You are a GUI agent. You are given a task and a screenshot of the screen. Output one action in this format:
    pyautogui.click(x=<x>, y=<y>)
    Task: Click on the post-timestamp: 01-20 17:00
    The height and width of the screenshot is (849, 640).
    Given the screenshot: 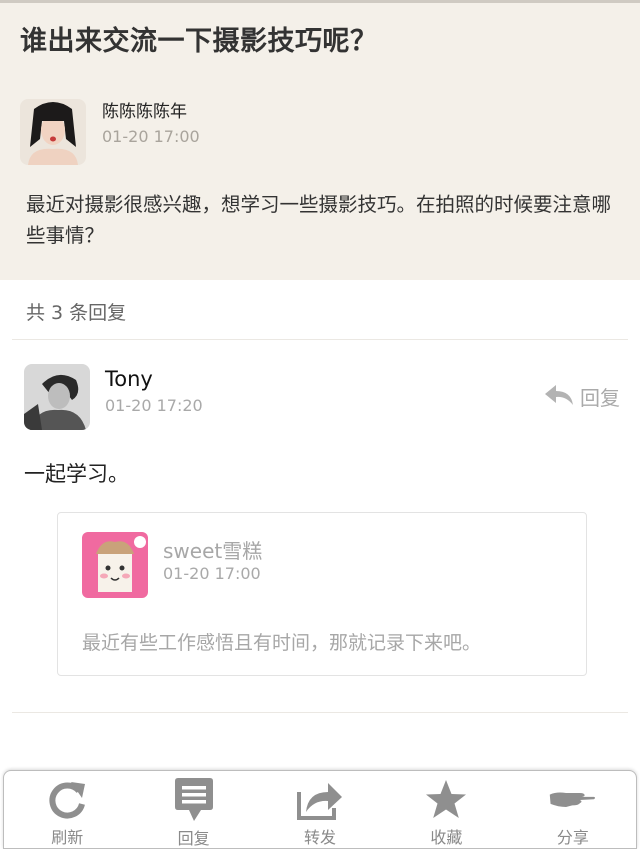 What is the action you would take?
    pyautogui.click(x=151, y=136)
    